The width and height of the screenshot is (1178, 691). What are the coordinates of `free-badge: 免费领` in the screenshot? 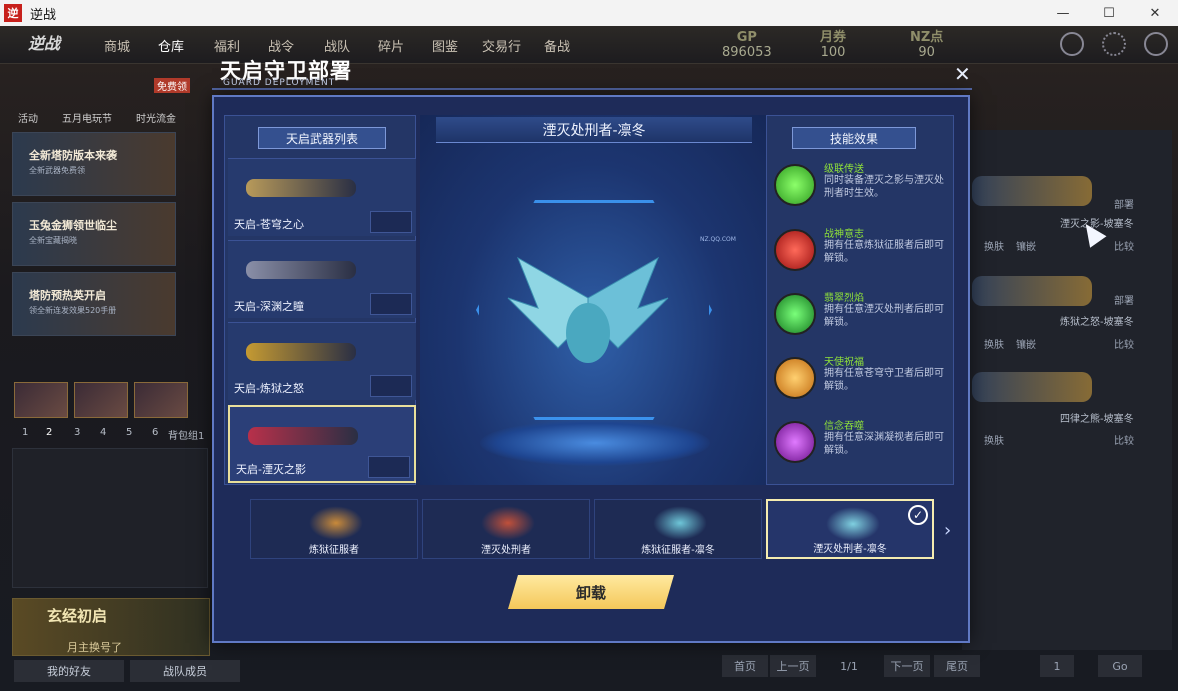 It's located at (172, 85).